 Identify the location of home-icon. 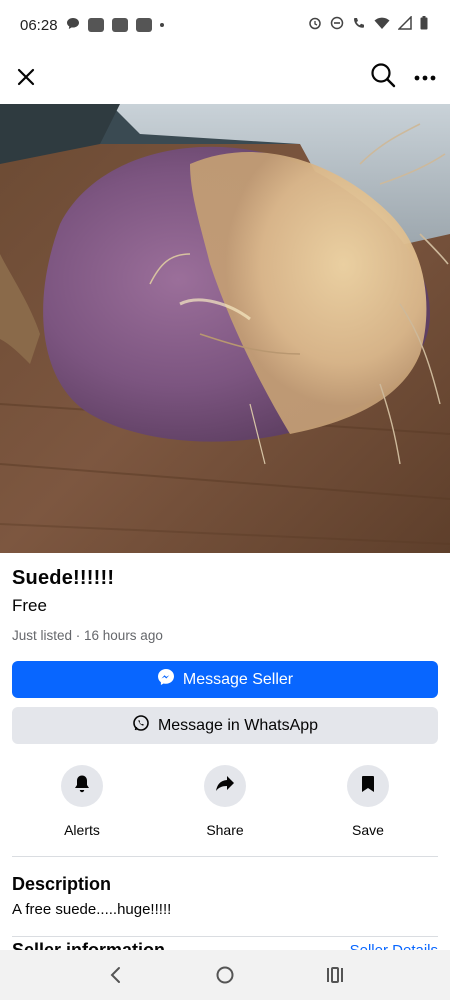
(225, 975).